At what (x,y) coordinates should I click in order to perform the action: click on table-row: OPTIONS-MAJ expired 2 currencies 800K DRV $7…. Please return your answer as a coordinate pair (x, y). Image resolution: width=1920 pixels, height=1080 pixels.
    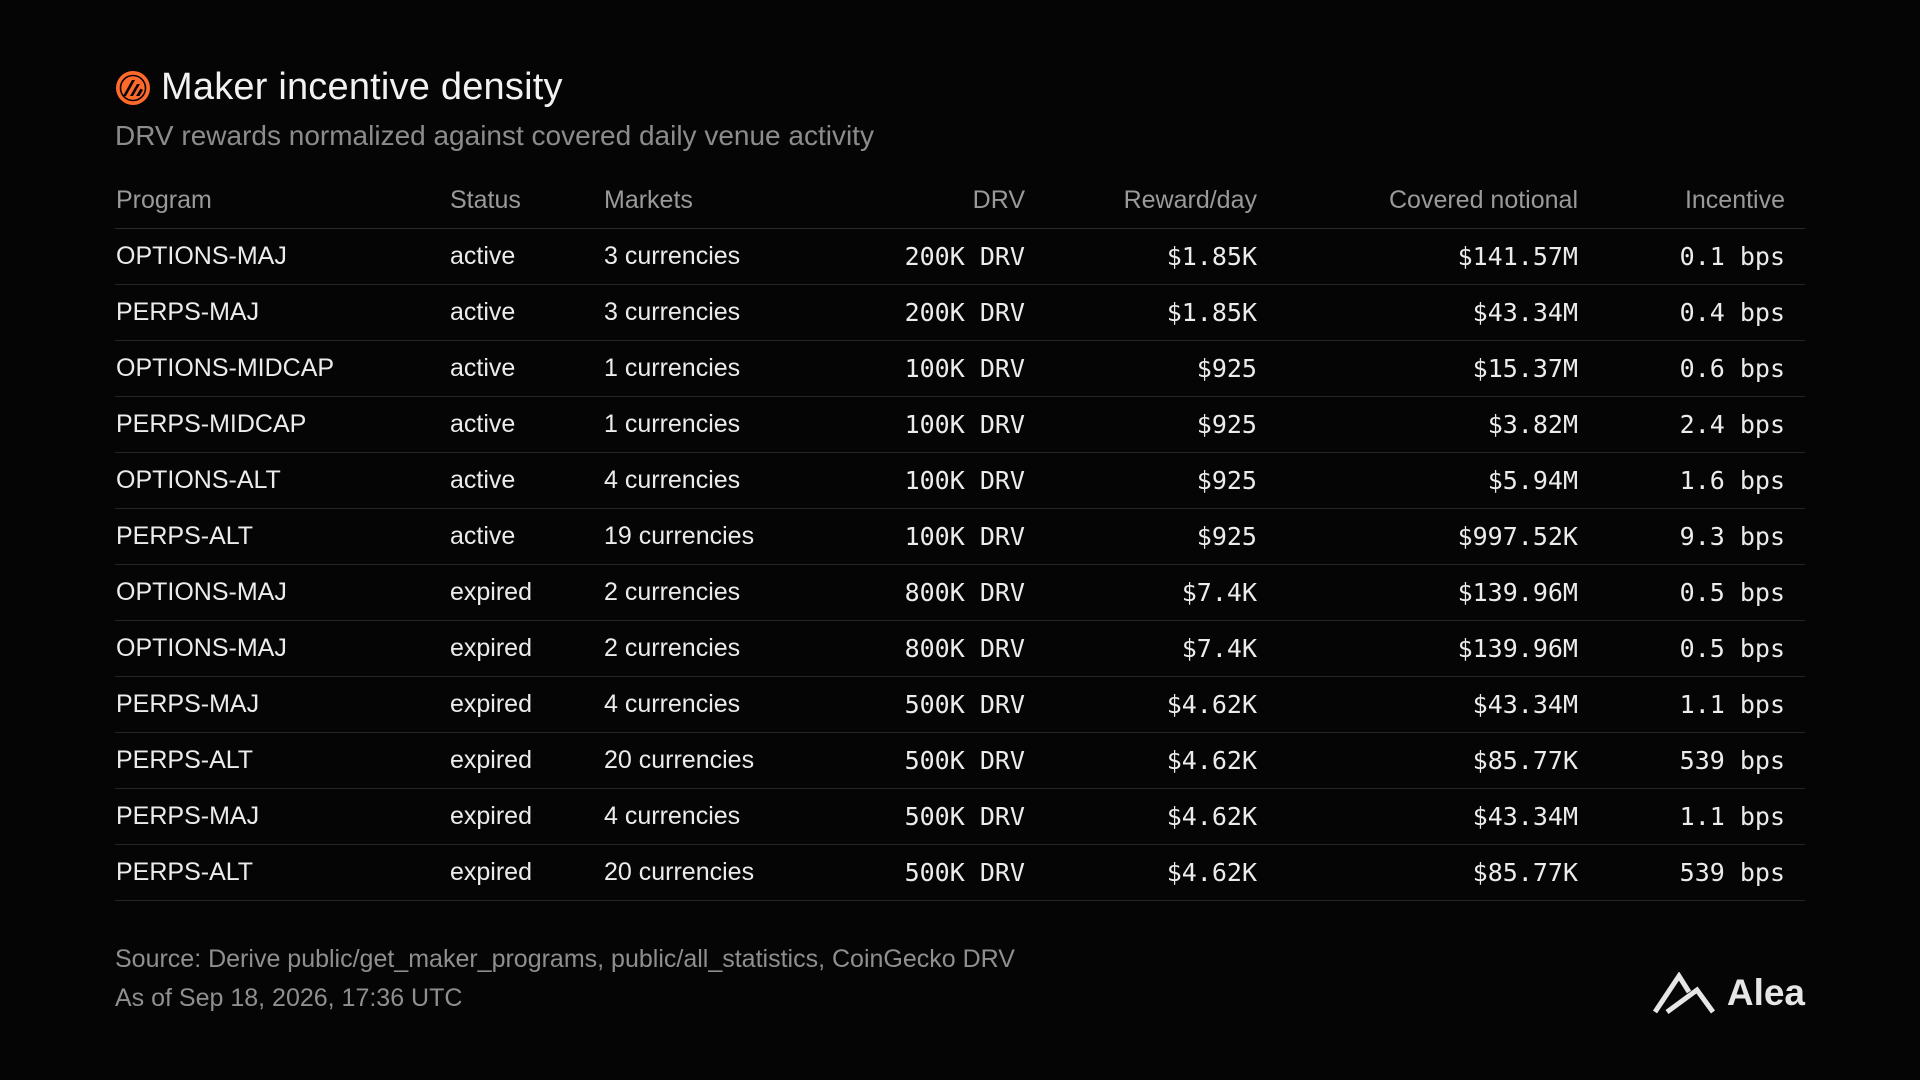
    Looking at the image, I should click on (960, 648).